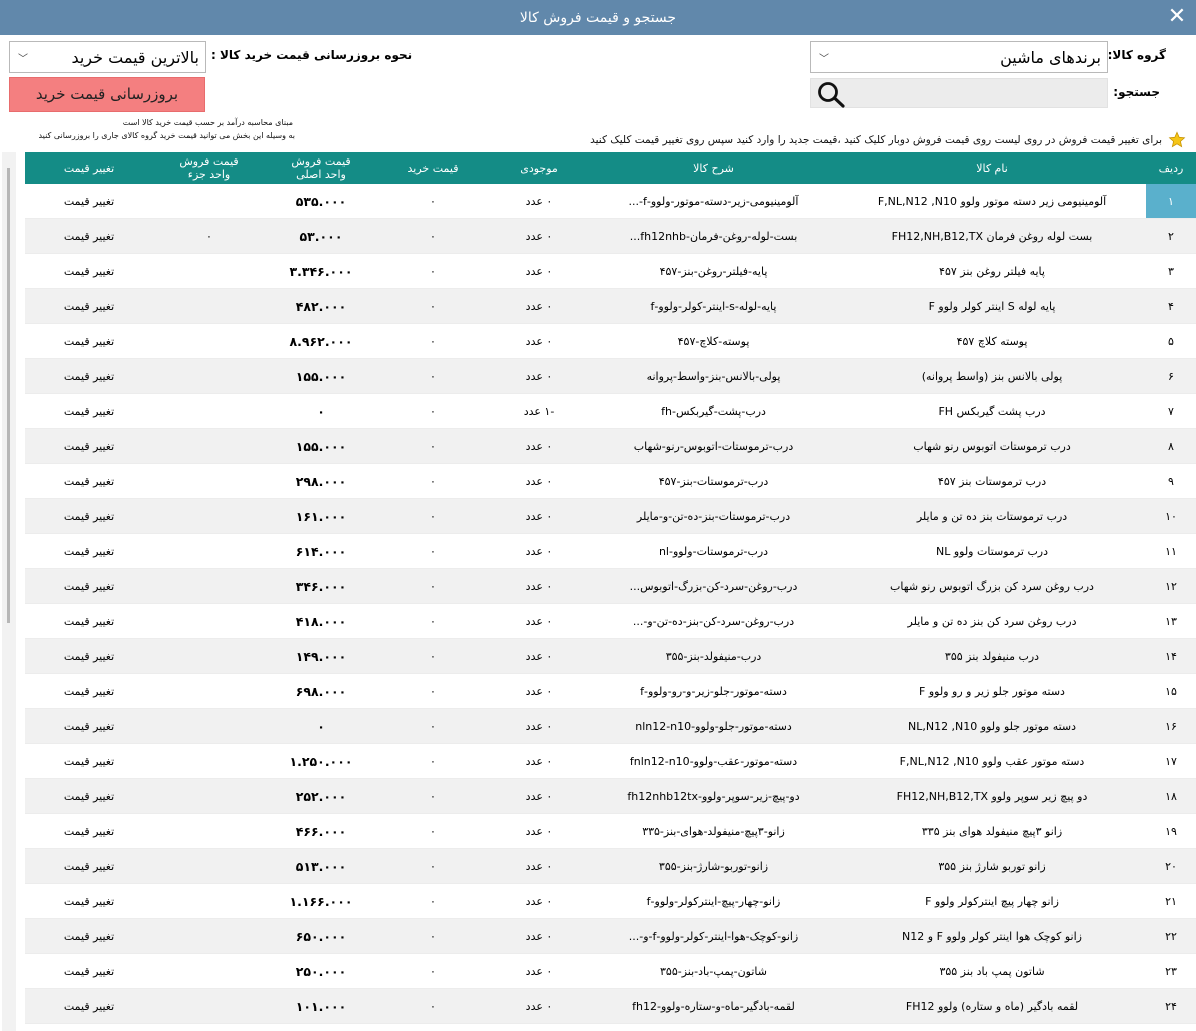  I want to click on update-method-select: بالاترین قیمت خرید ﹀, so click(107, 57).